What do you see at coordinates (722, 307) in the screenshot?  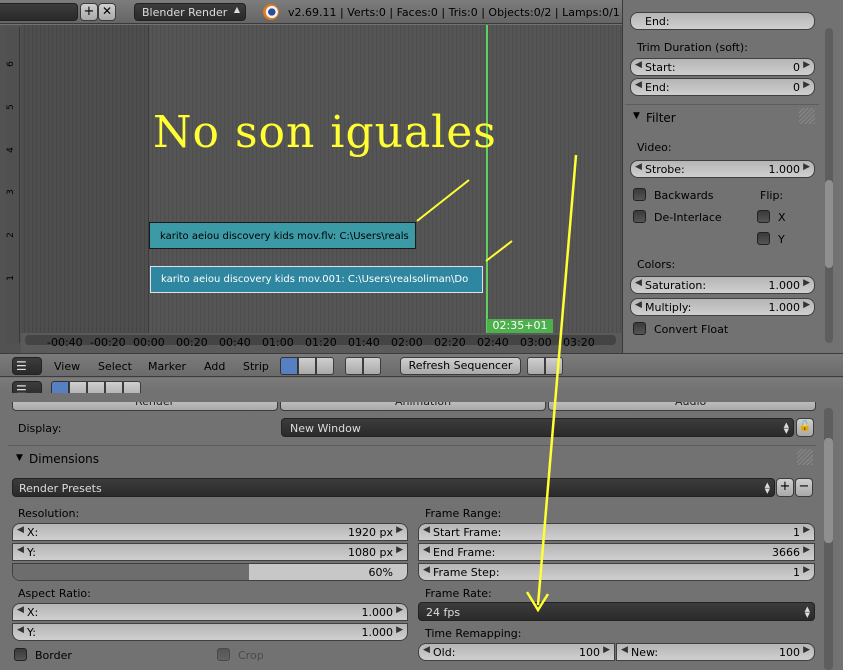 I see `multiply-field: ◀ Multiply: 1.000 ▶` at bounding box center [722, 307].